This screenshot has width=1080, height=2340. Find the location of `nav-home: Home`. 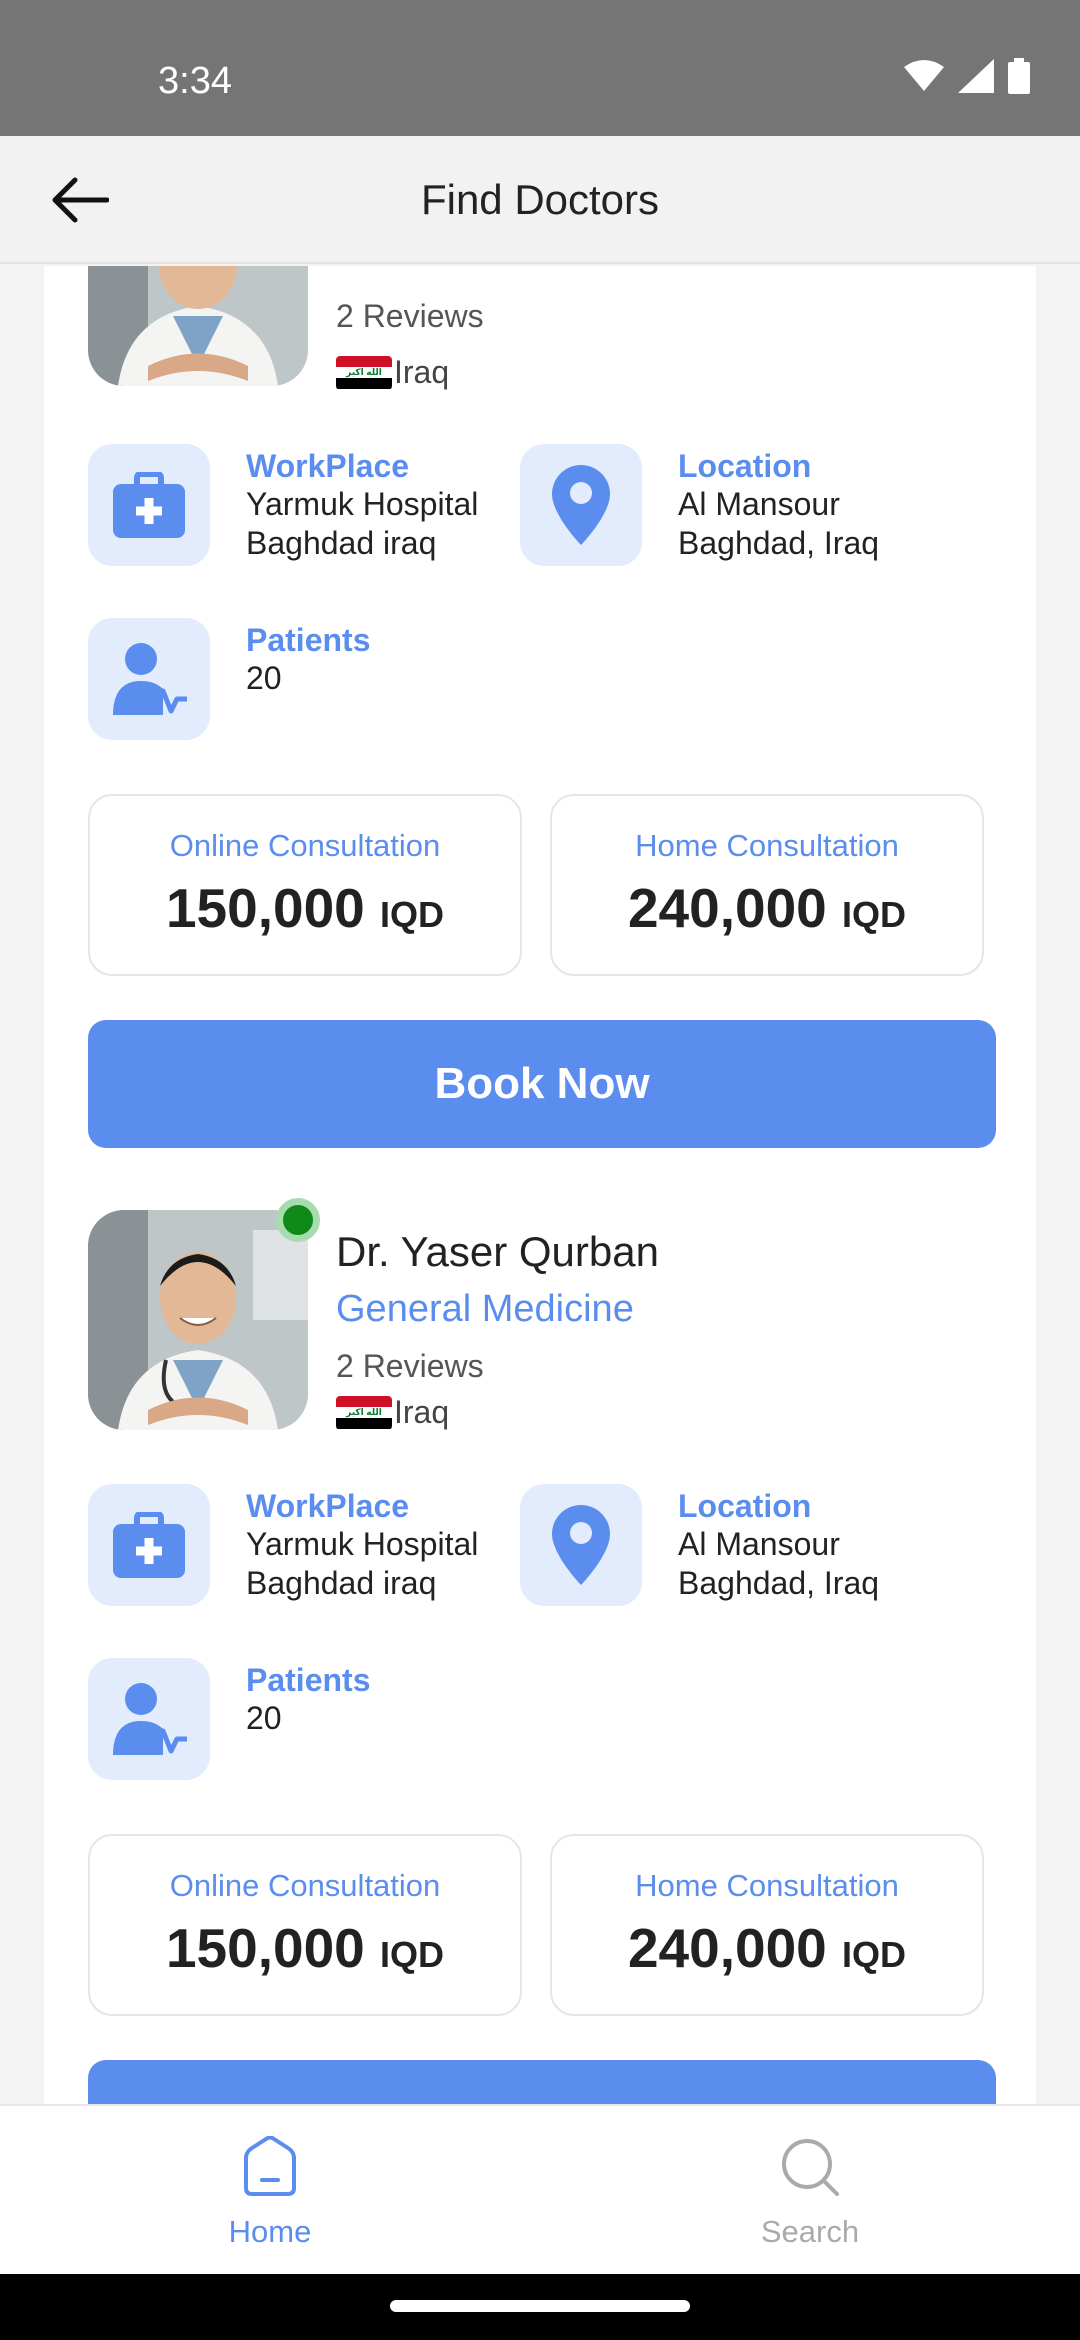

nav-home: Home is located at coordinates (270, 2192).